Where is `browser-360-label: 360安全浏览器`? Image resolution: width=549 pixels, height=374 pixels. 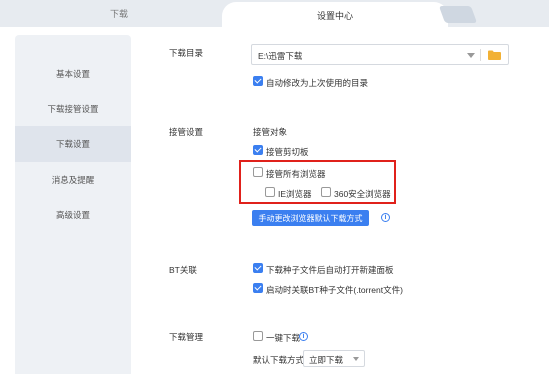
browser-360-label: 360安全浏览器 is located at coordinates (362, 194).